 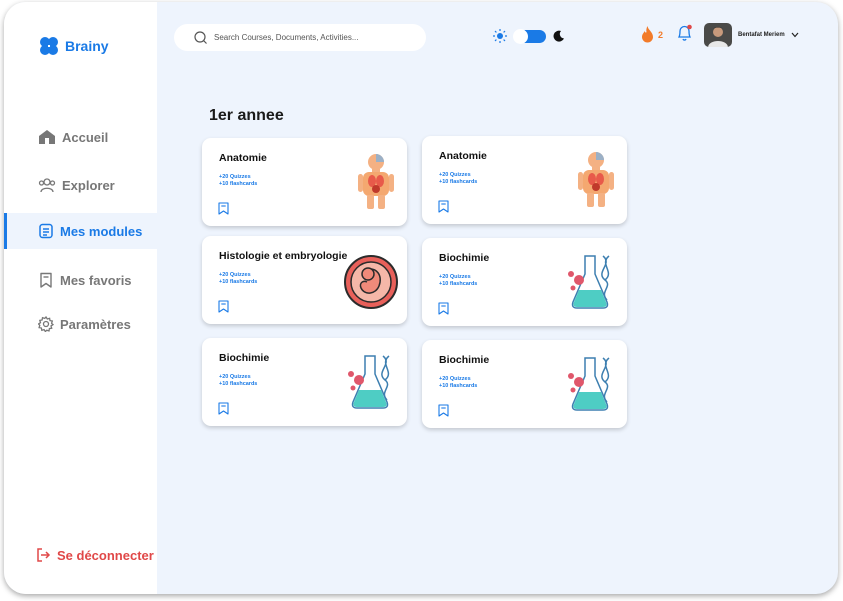 I want to click on module-title: Histologie et embryologie, so click(x=283, y=256).